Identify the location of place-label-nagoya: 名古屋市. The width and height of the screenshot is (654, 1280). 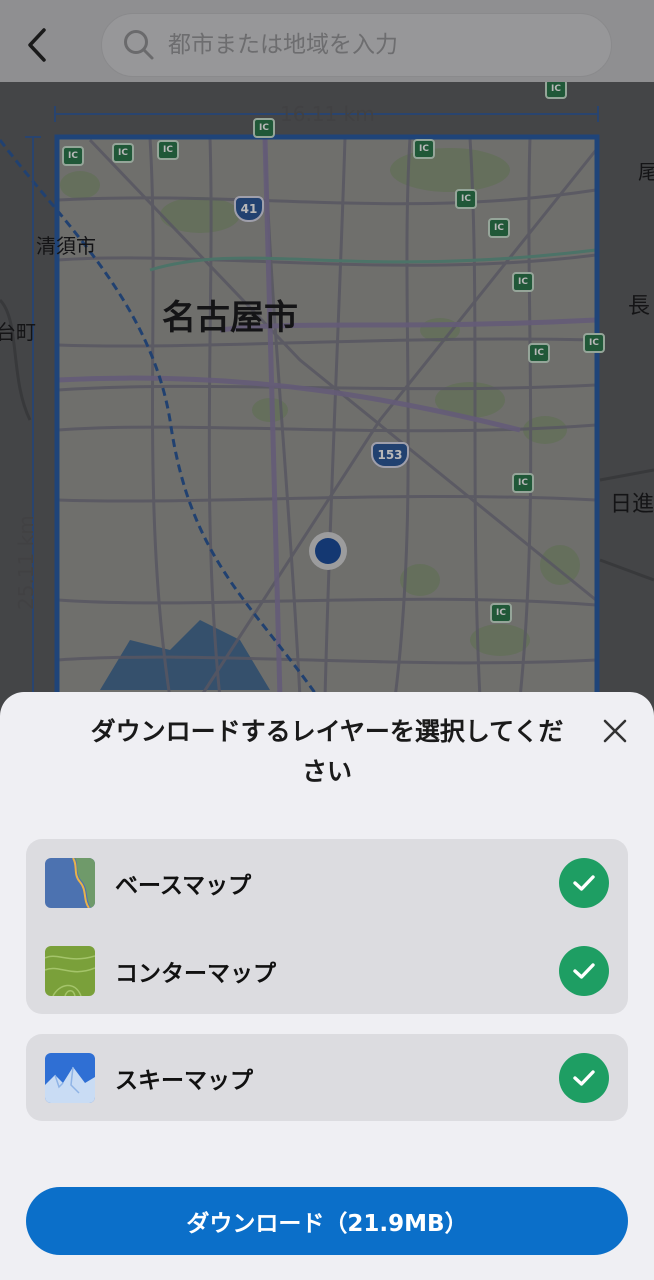
(230, 318).